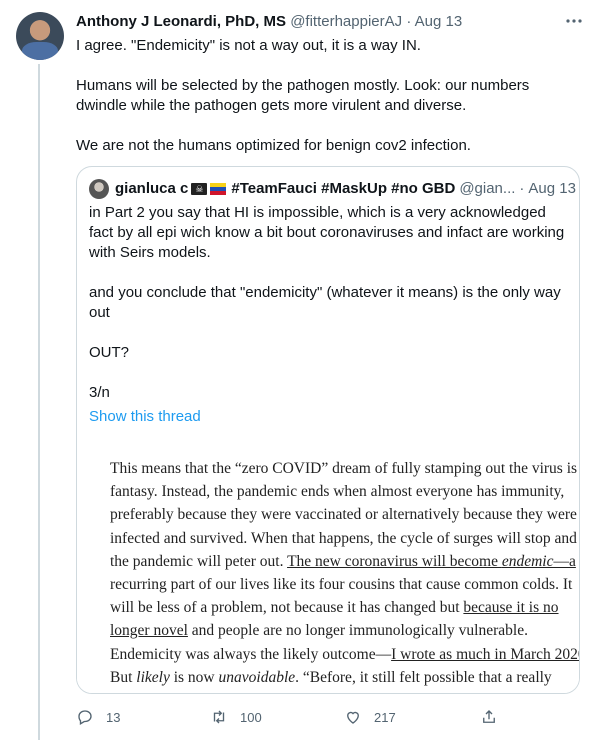  Describe the element at coordinates (439, 21) in the screenshot. I see `tweet-date: Aug 13` at that location.